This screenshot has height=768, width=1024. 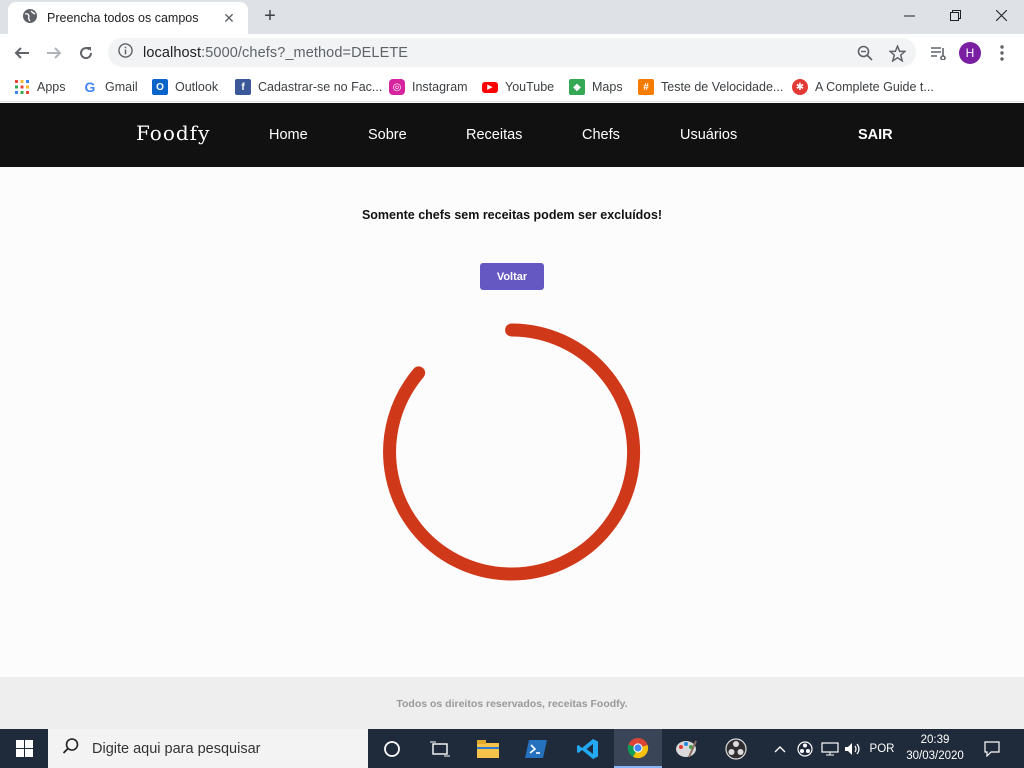 What do you see at coordinates (800, 87) in the screenshot?
I see `guide-icon: ✱` at bounding box center [800, 87].